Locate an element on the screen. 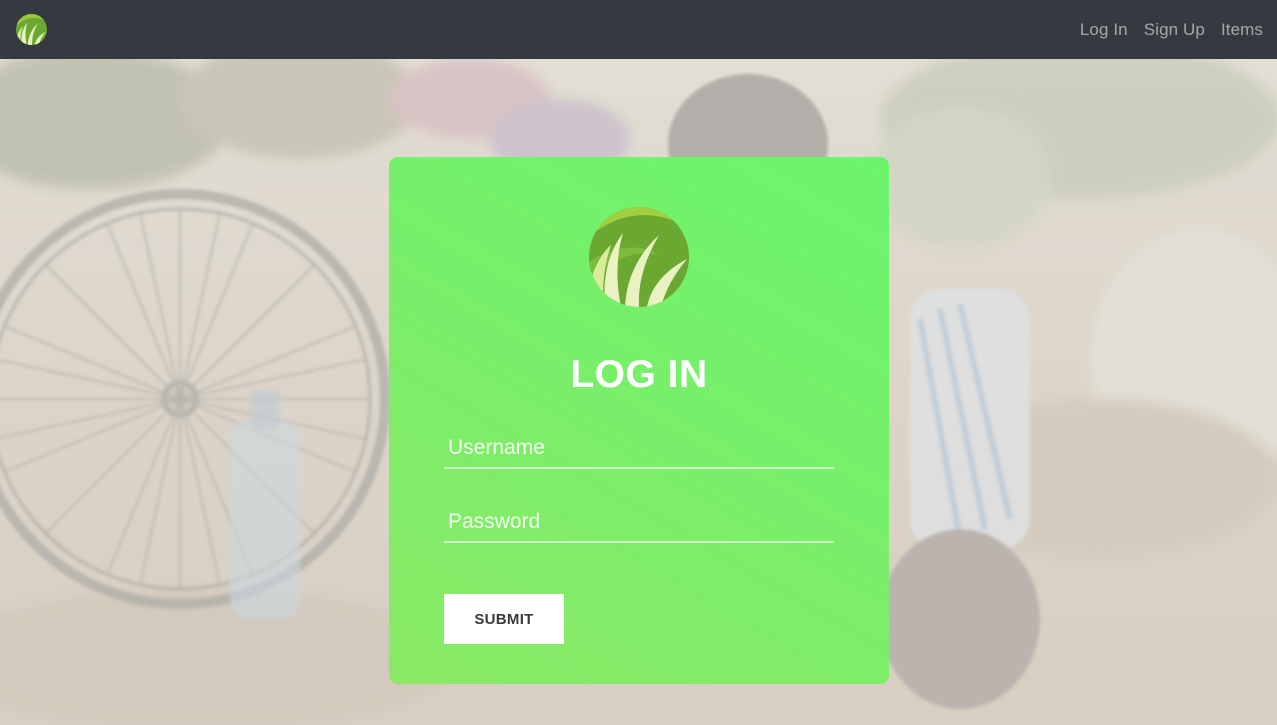 Image resolution: width=1277 pixels, height=725 pixels. brand-logo-link is located at coordinates (31, 29).